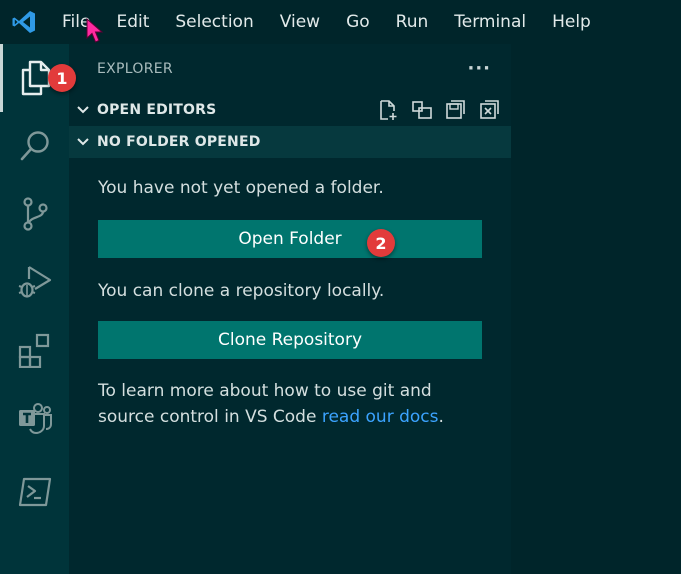  I want to click on explorer-actions, so click(439, 110).